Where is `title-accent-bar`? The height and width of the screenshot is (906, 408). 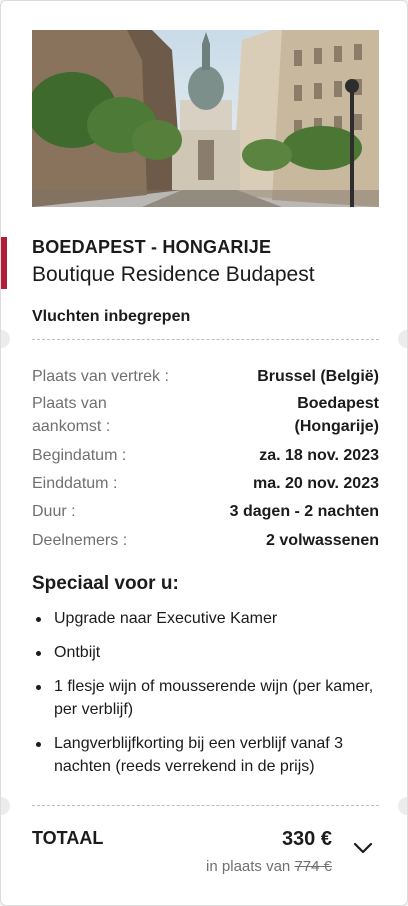 title-accent-bar is located at coordinates (4, 263).